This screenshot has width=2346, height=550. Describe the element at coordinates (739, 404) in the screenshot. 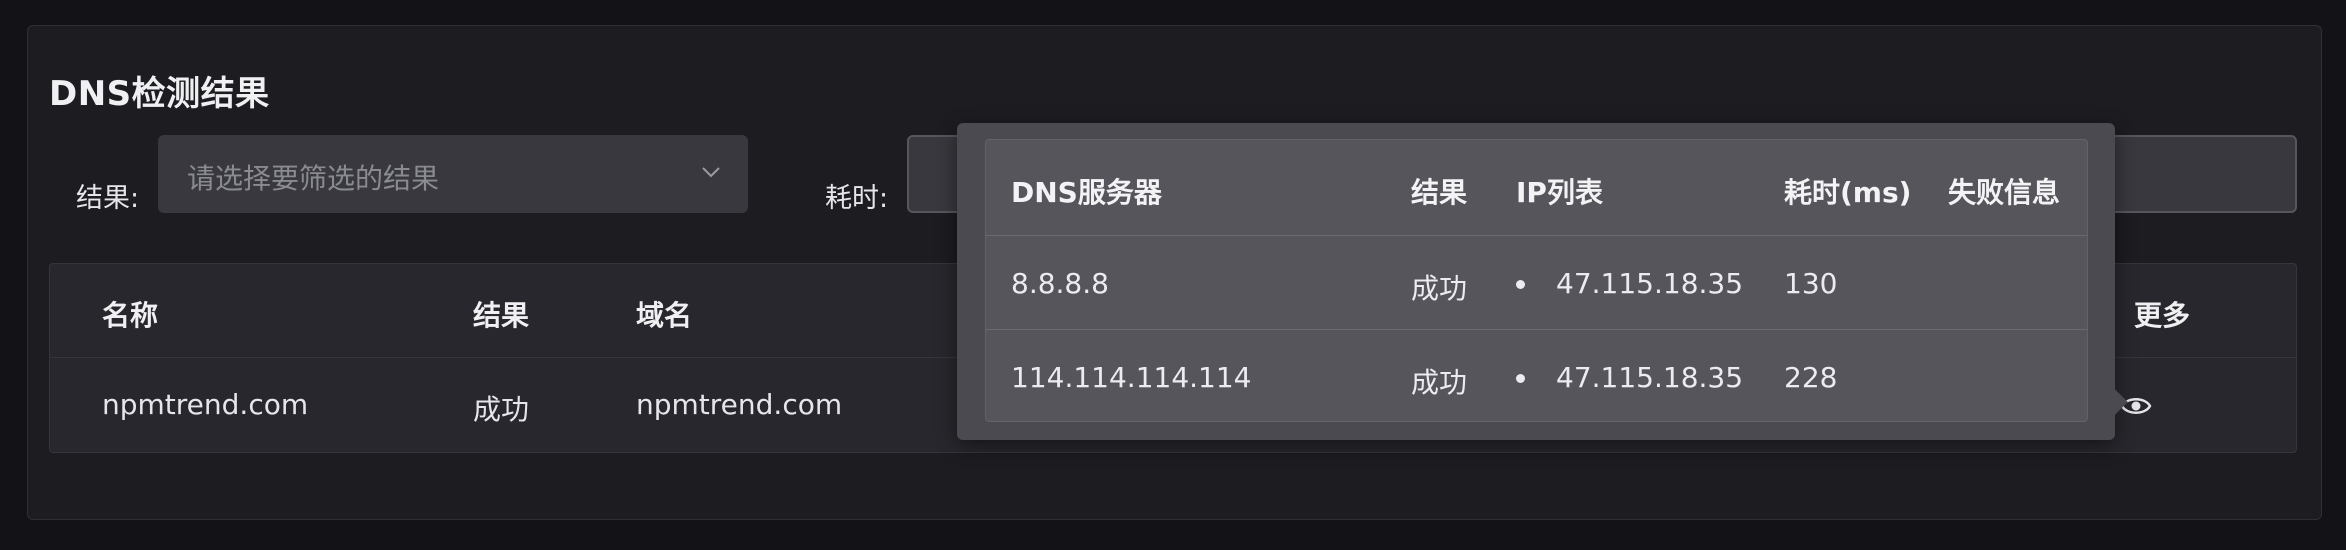

I see `row-domain: npmtrend.com` at that location.